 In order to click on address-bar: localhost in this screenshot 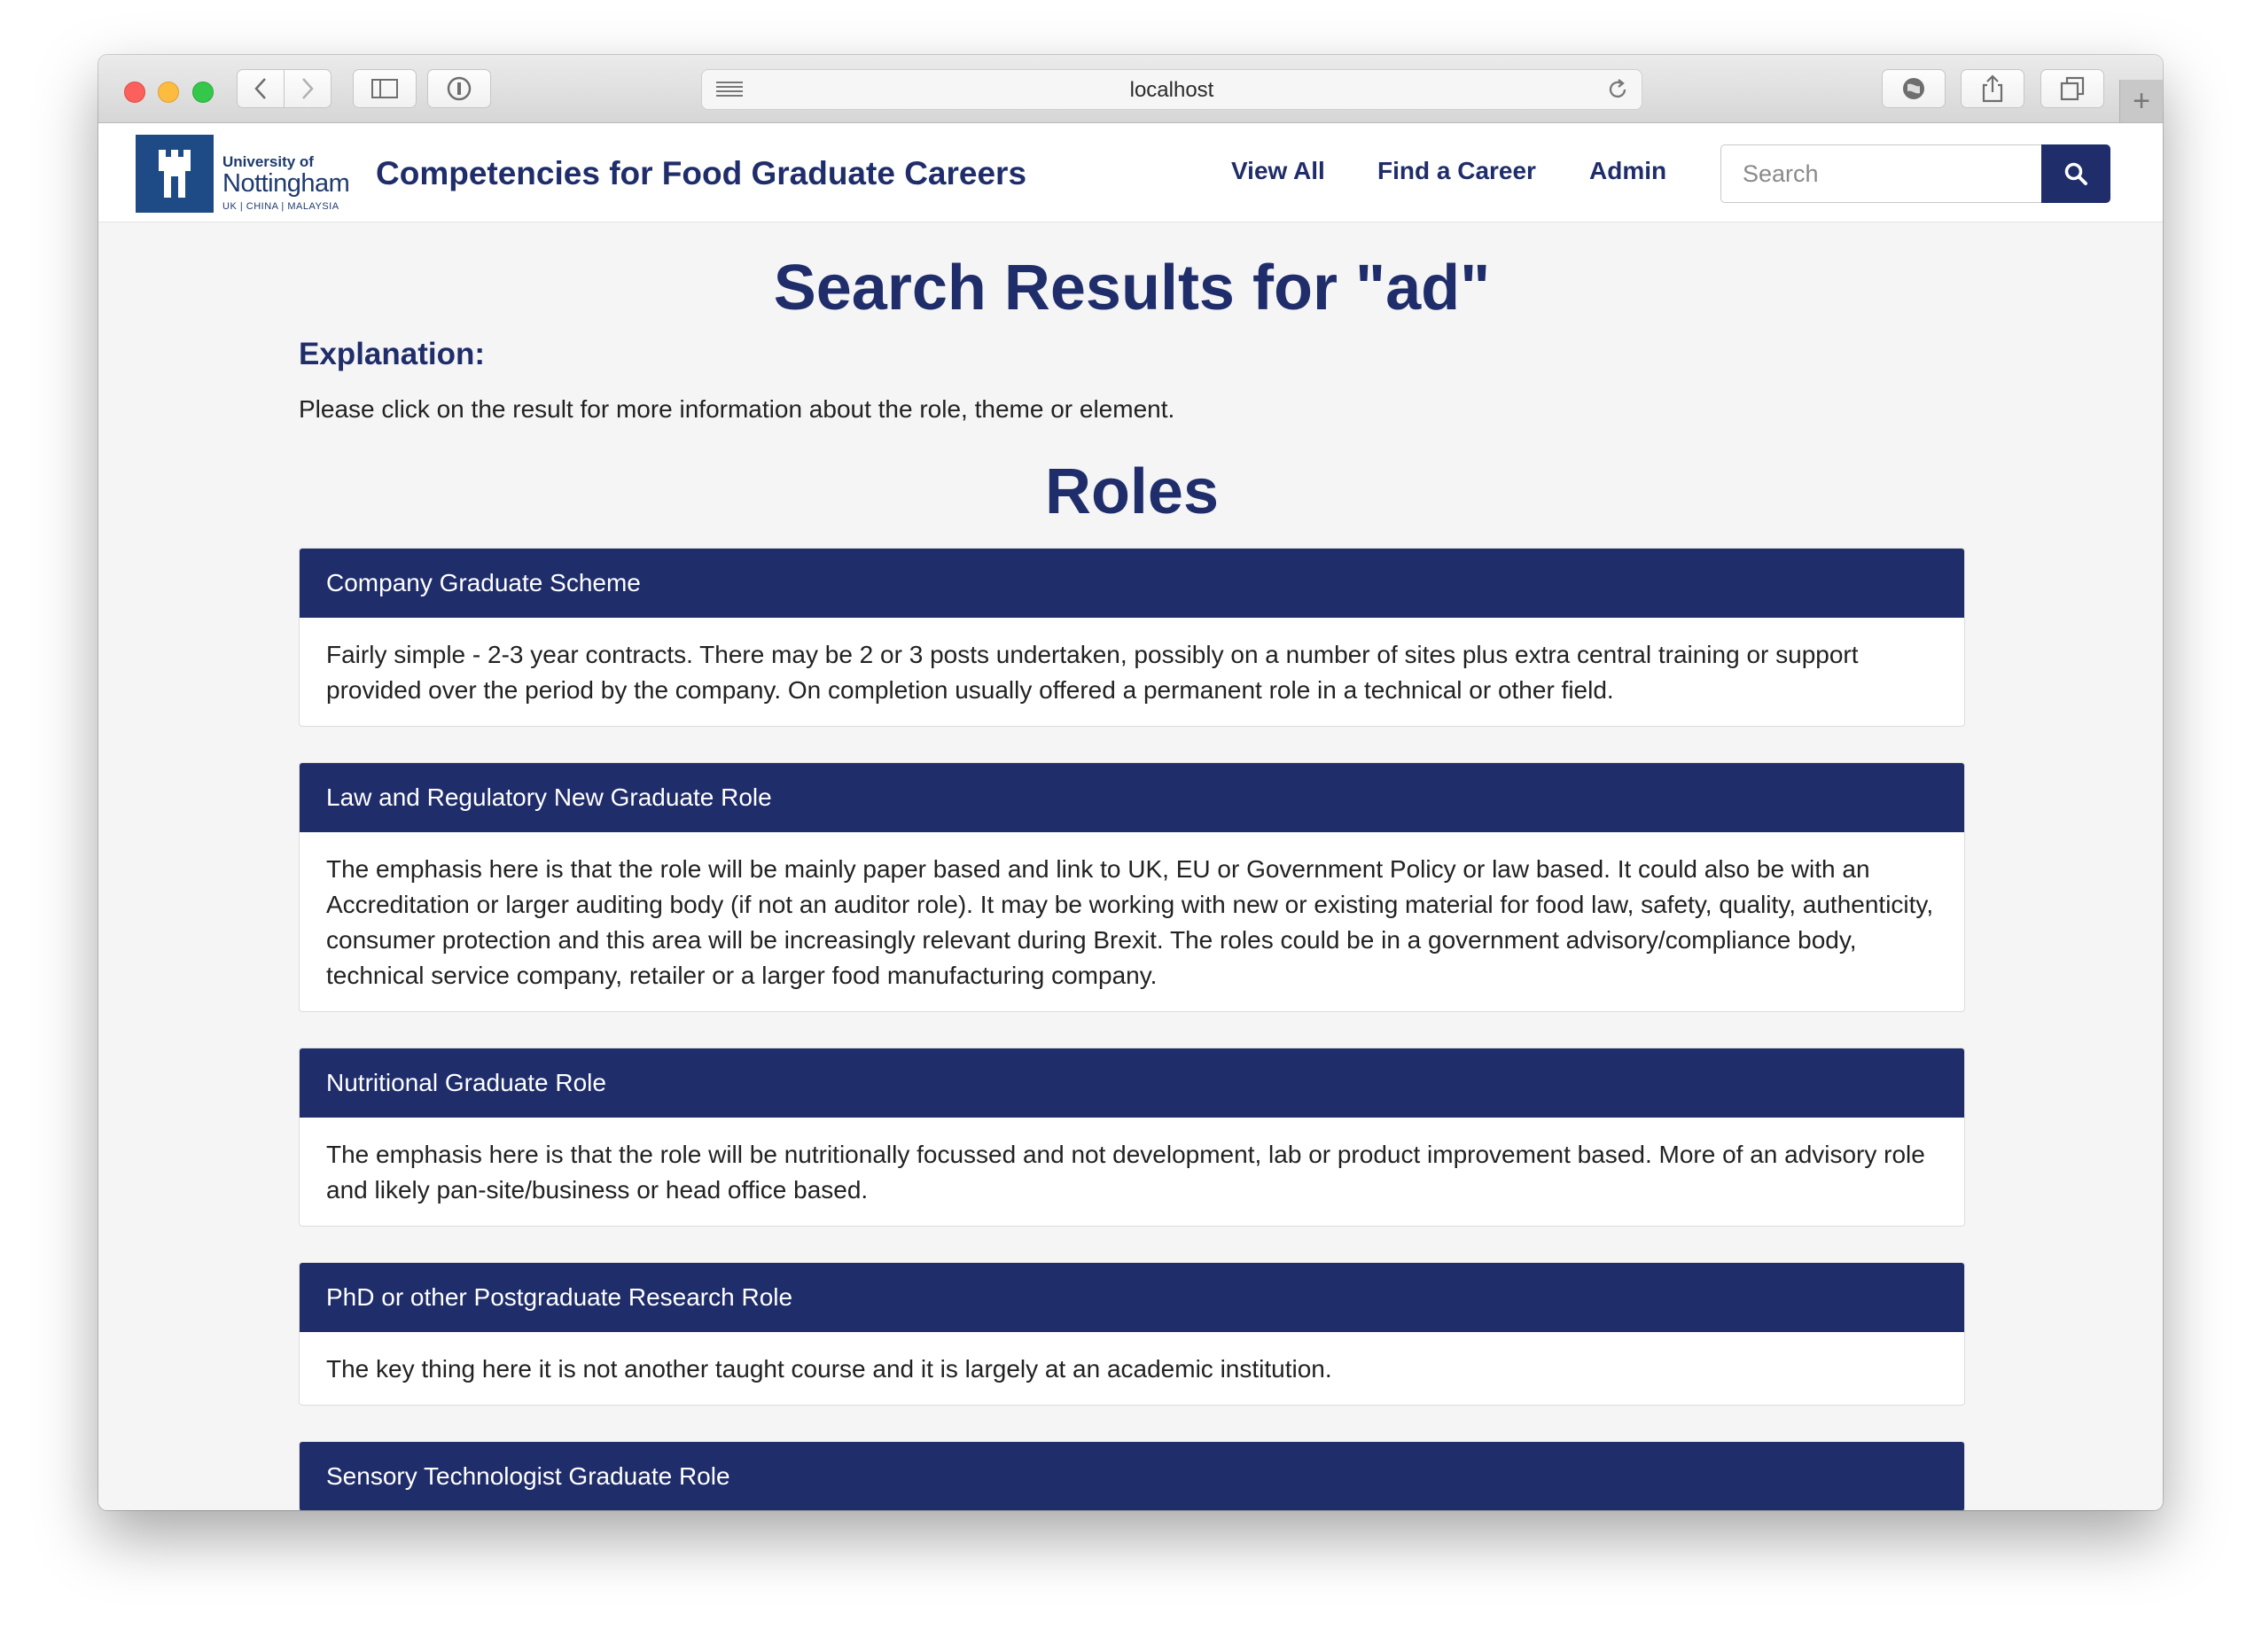, I will do `click(1171, 90)`.